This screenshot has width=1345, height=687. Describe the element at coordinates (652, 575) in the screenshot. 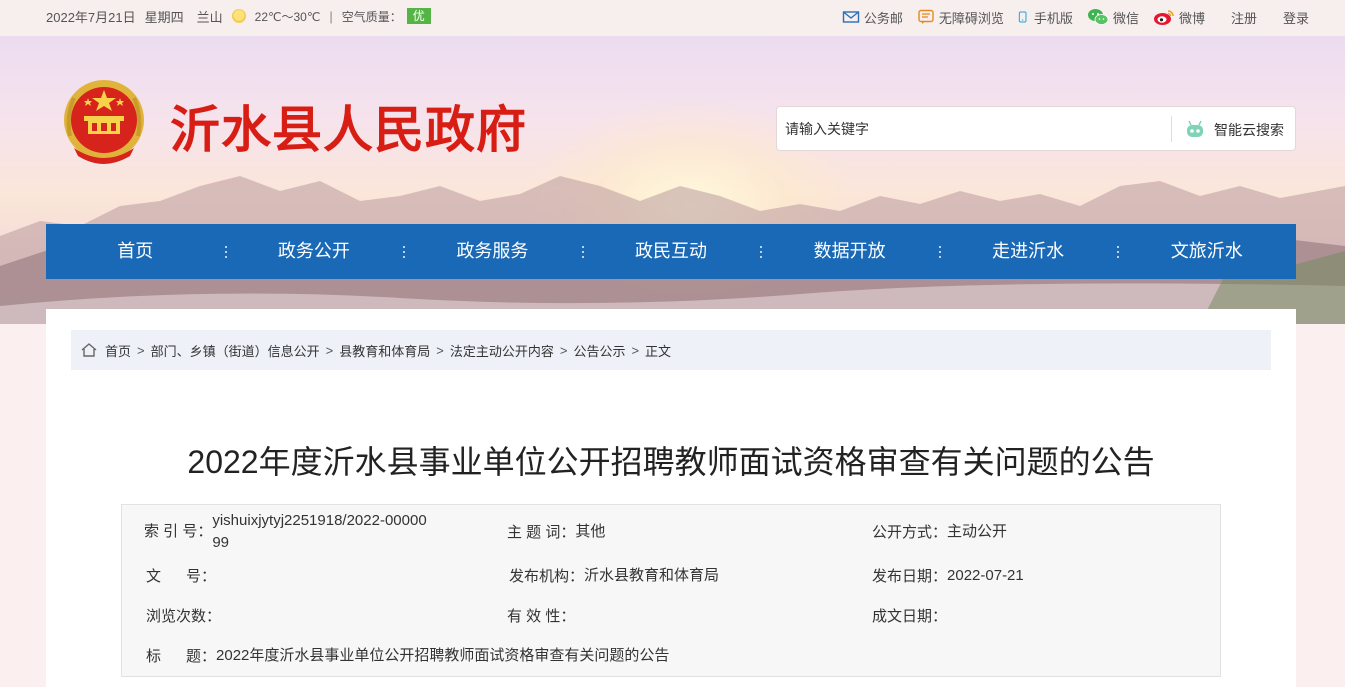

I see `meta-issuer-value: 沂水县教育和体育局` at that location.